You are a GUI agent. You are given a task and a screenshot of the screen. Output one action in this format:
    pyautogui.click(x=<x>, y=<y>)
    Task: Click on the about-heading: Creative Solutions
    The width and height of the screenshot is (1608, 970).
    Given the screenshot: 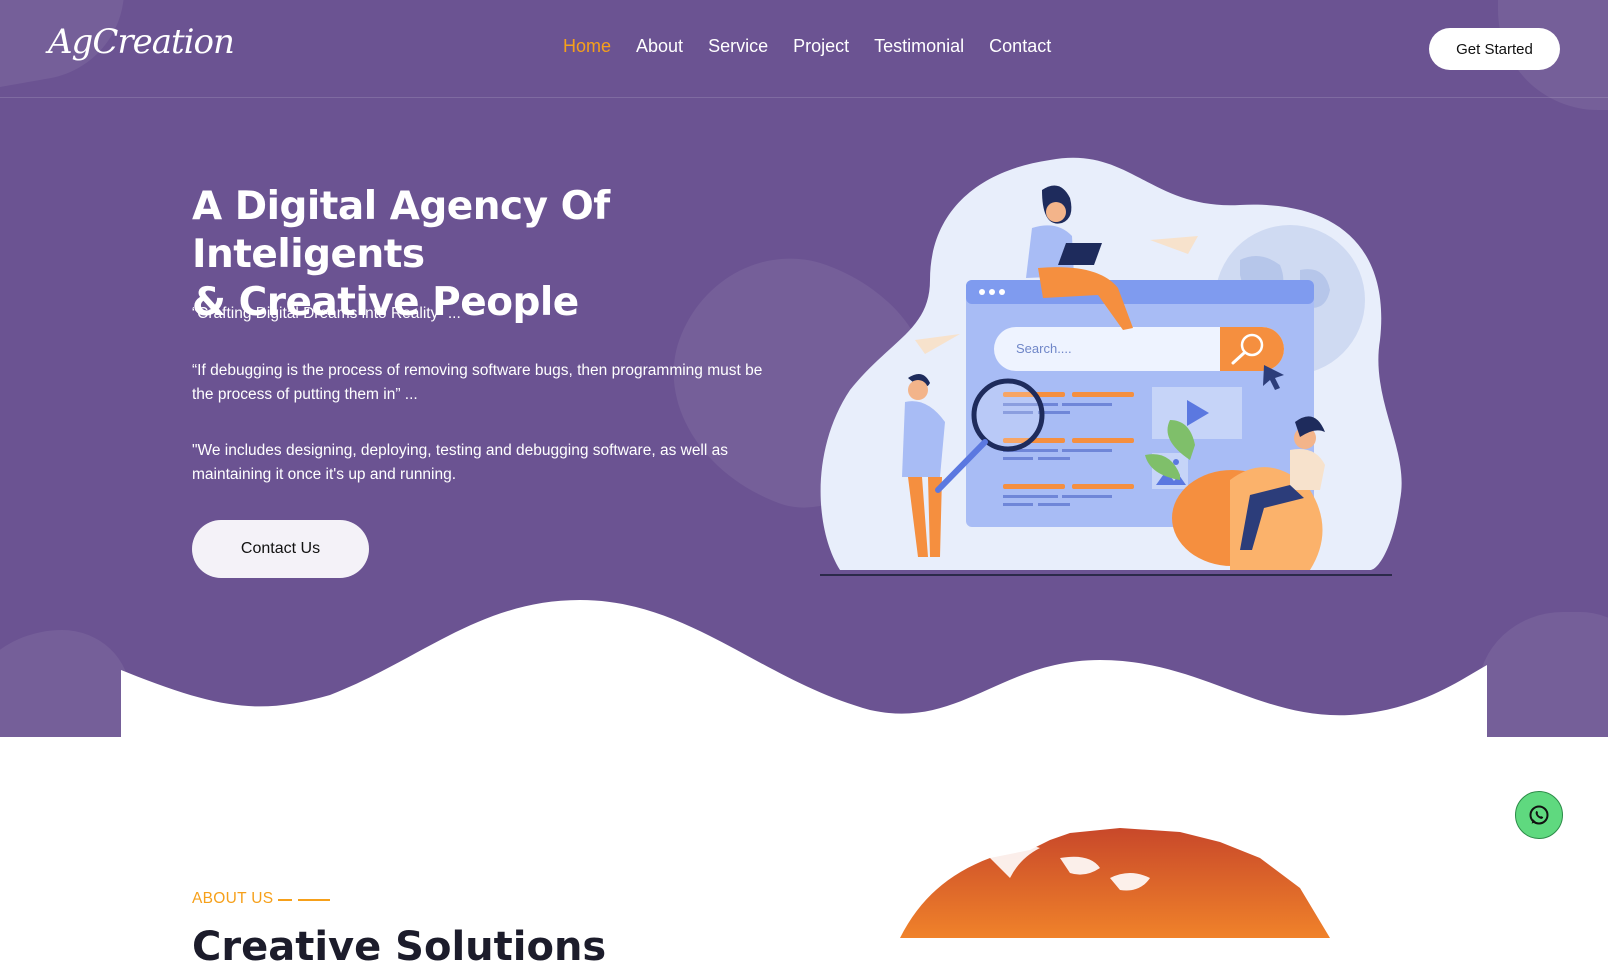 What is the action you would take?
    pyautogui.click(x=399, y=947)
    